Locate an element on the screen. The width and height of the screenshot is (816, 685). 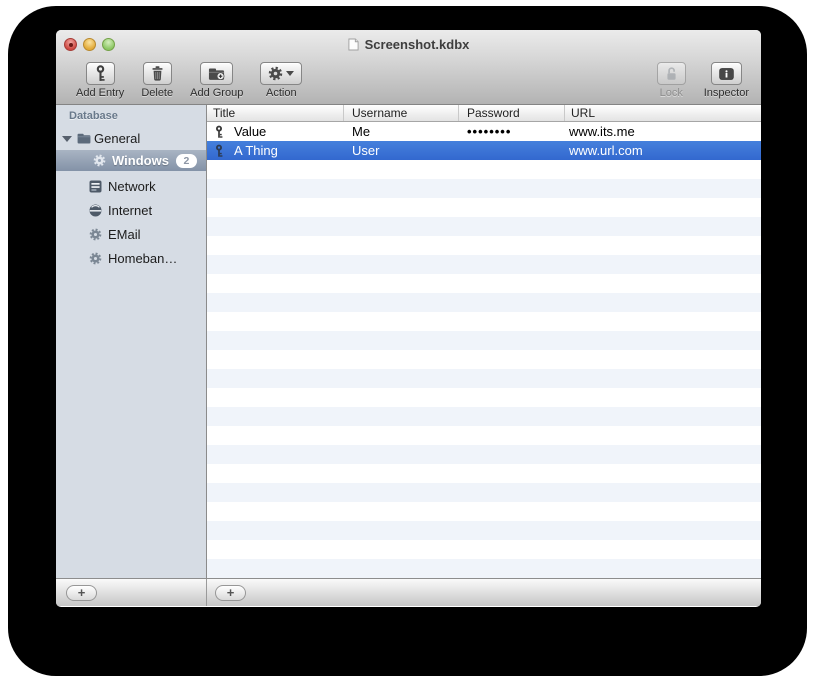
entry-password-masked: •••••••• is located at coordinates (489, 131).